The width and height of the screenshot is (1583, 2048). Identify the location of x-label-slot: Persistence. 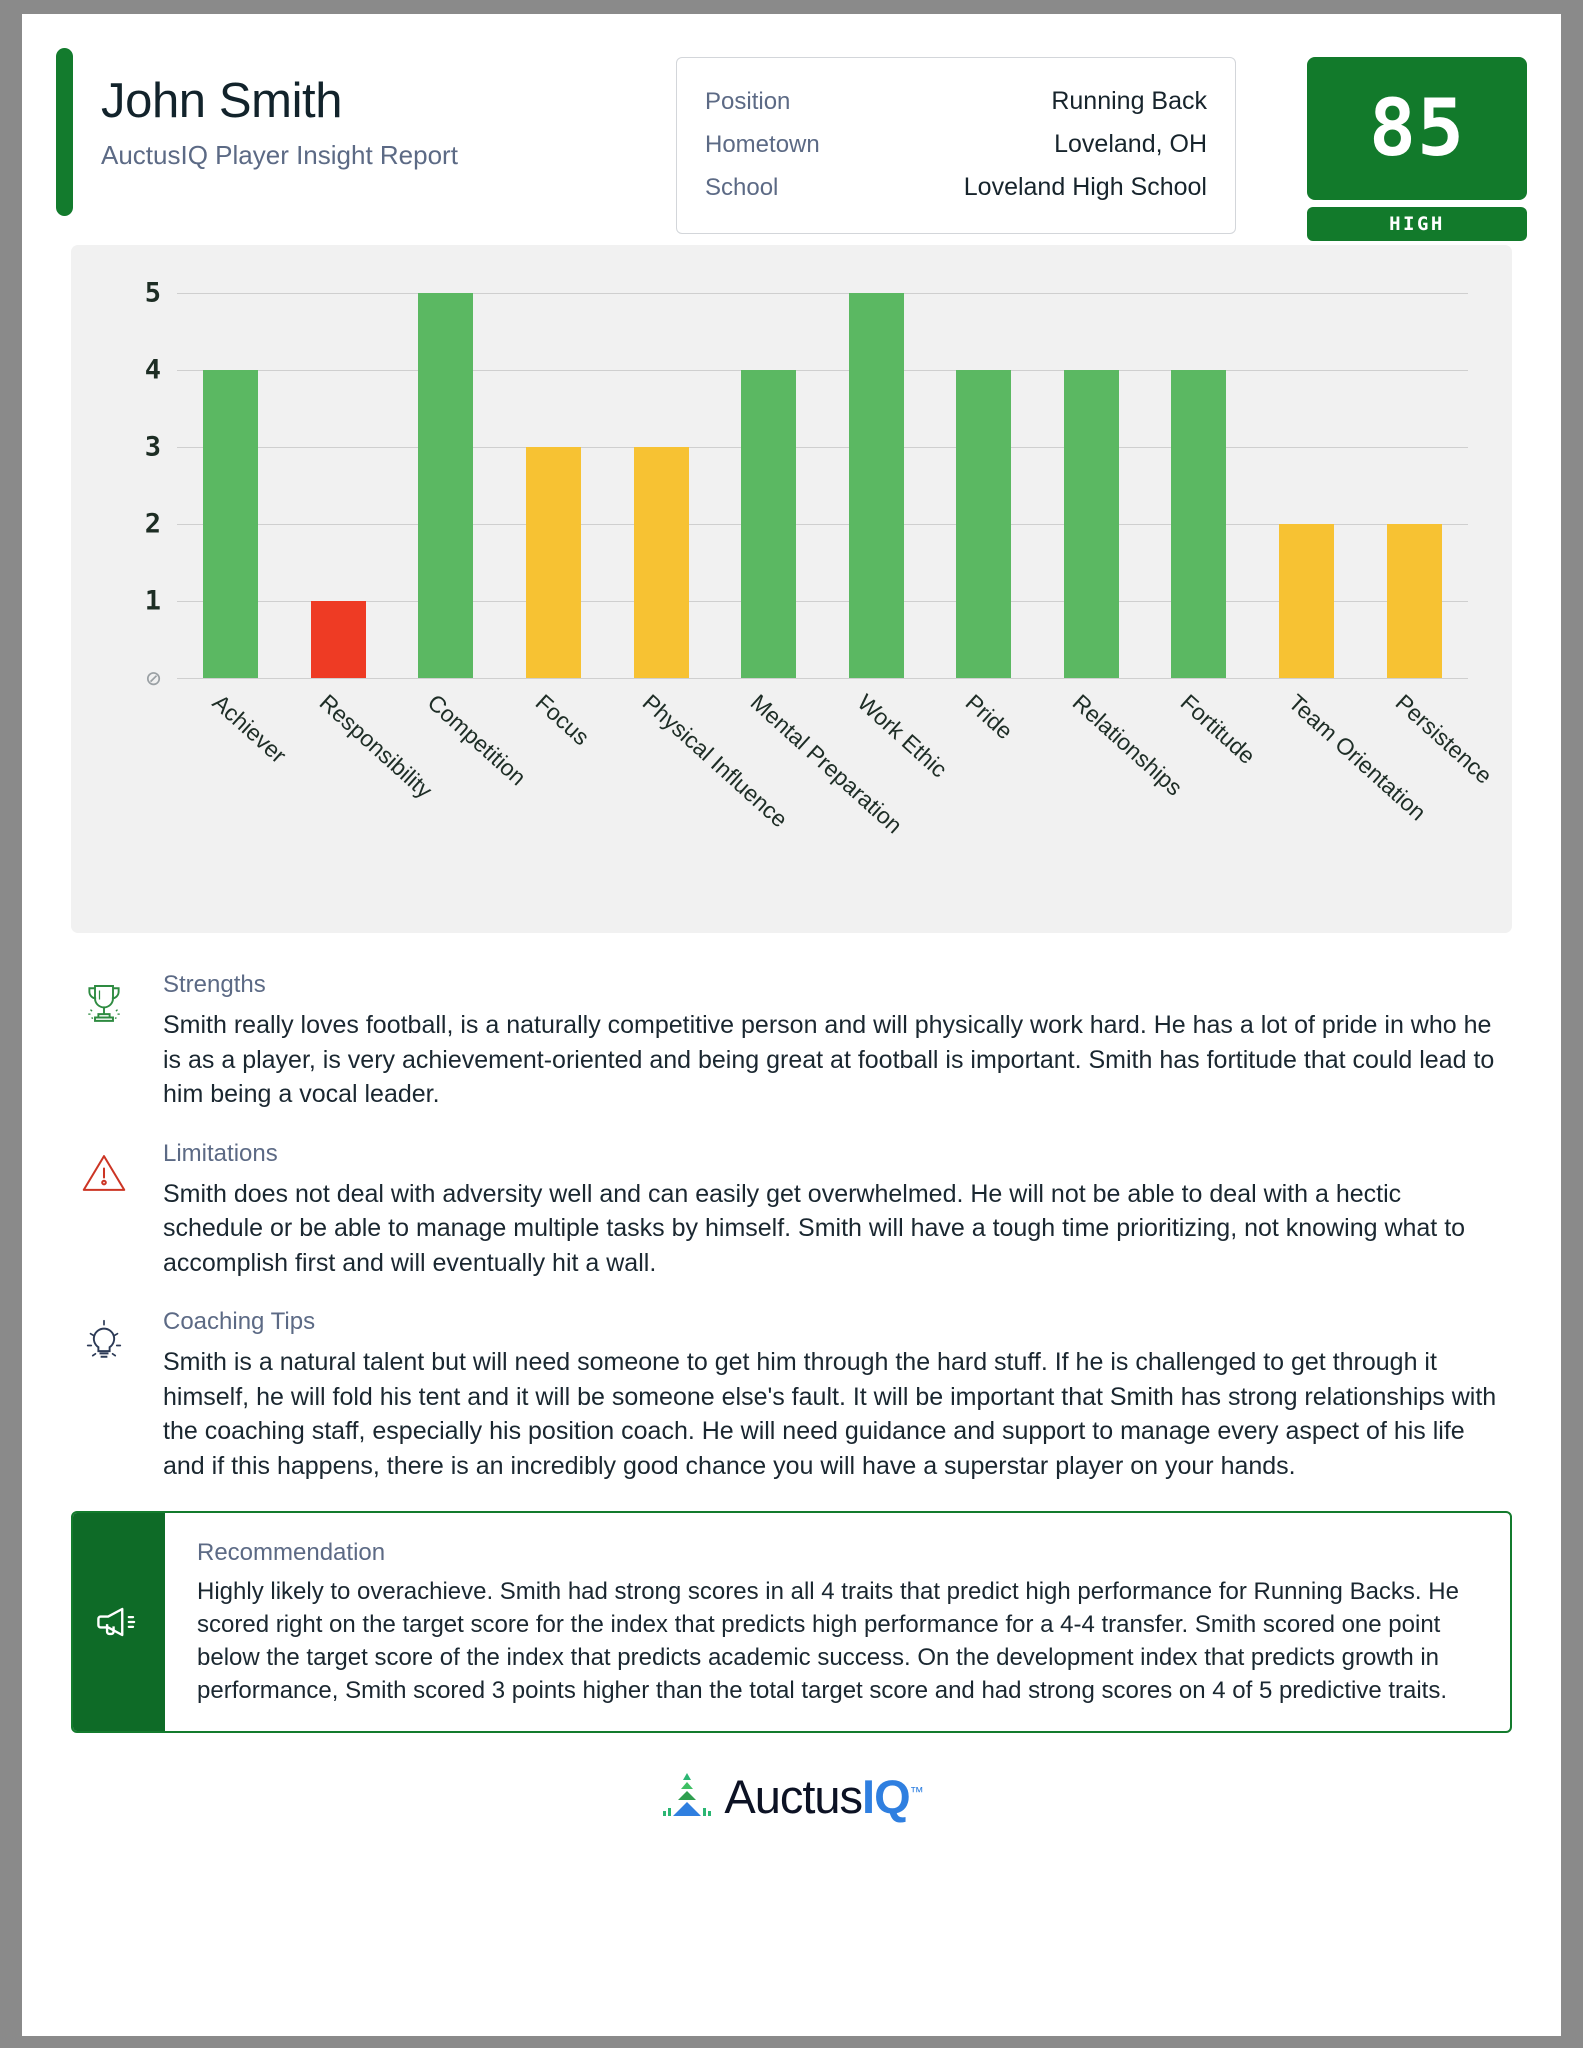
(1429, 775).